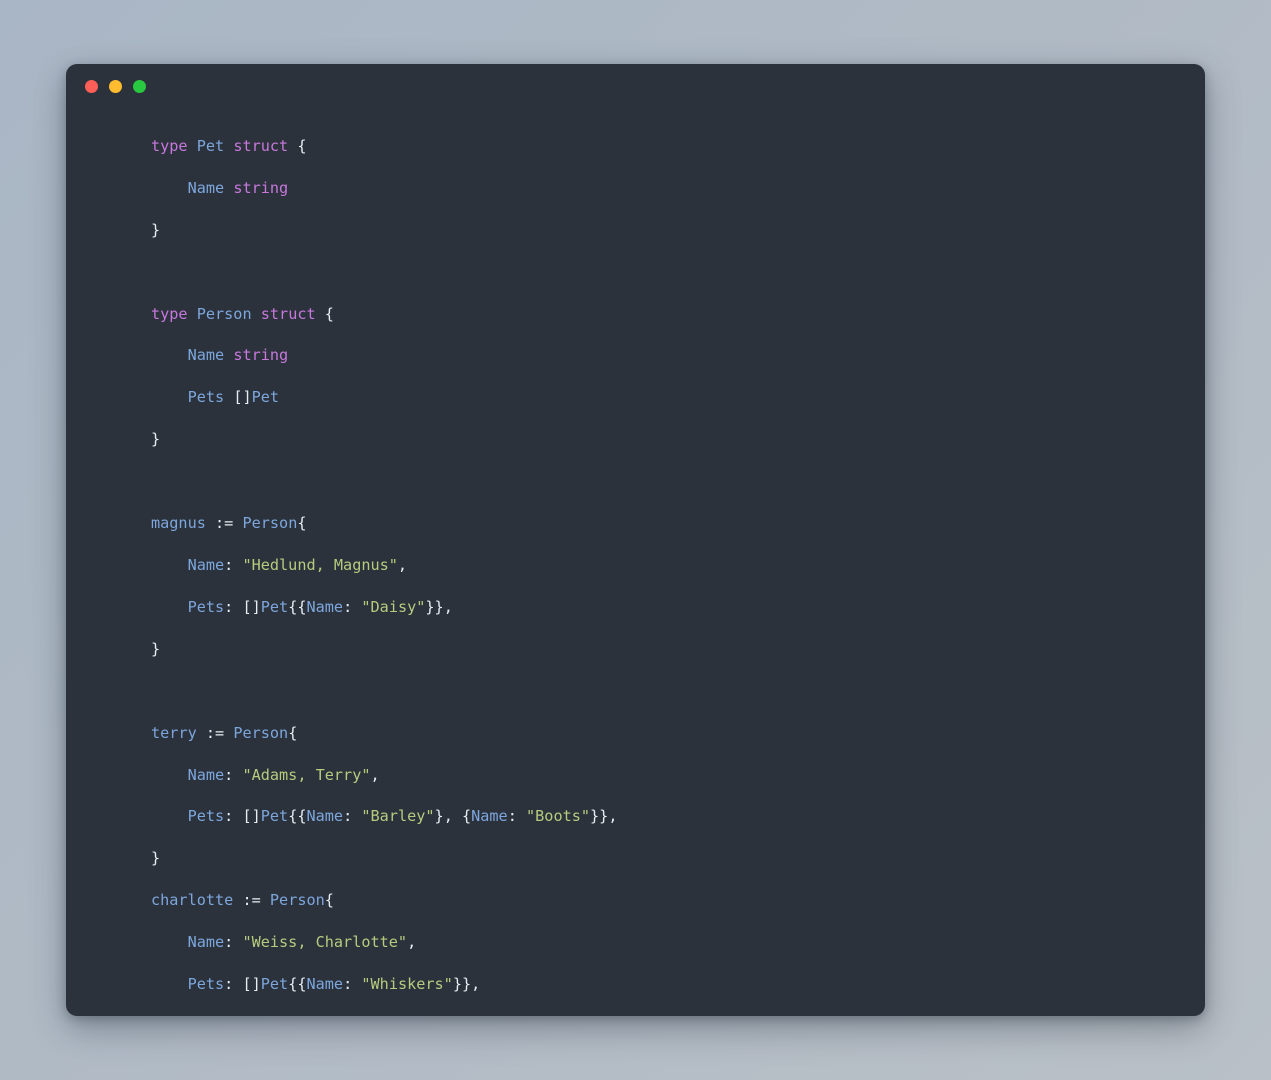 The height and width of the screenshot is (1080, 1271). I want to click on code-line: type Person struct {, so click(242, 313).